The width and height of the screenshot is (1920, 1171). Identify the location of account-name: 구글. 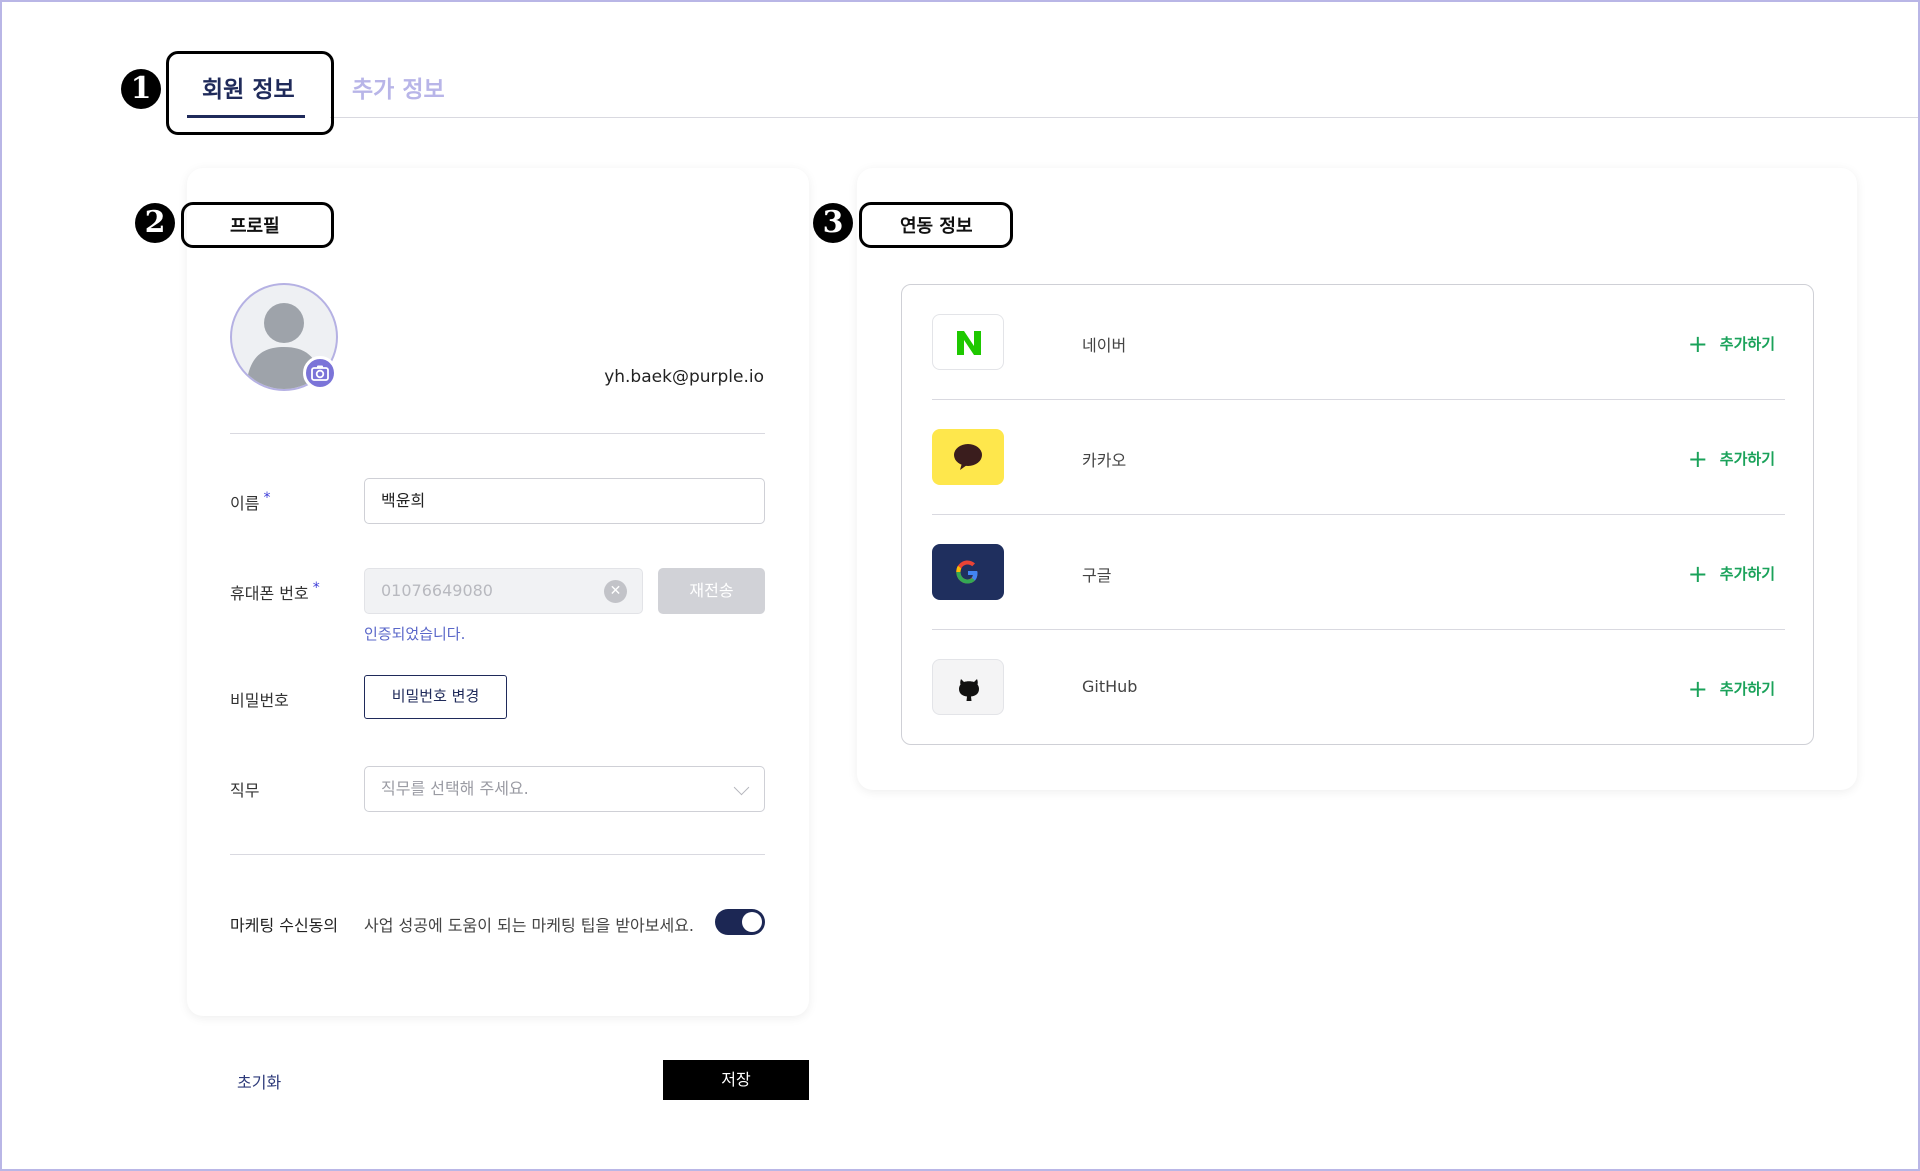
(1097, 575).